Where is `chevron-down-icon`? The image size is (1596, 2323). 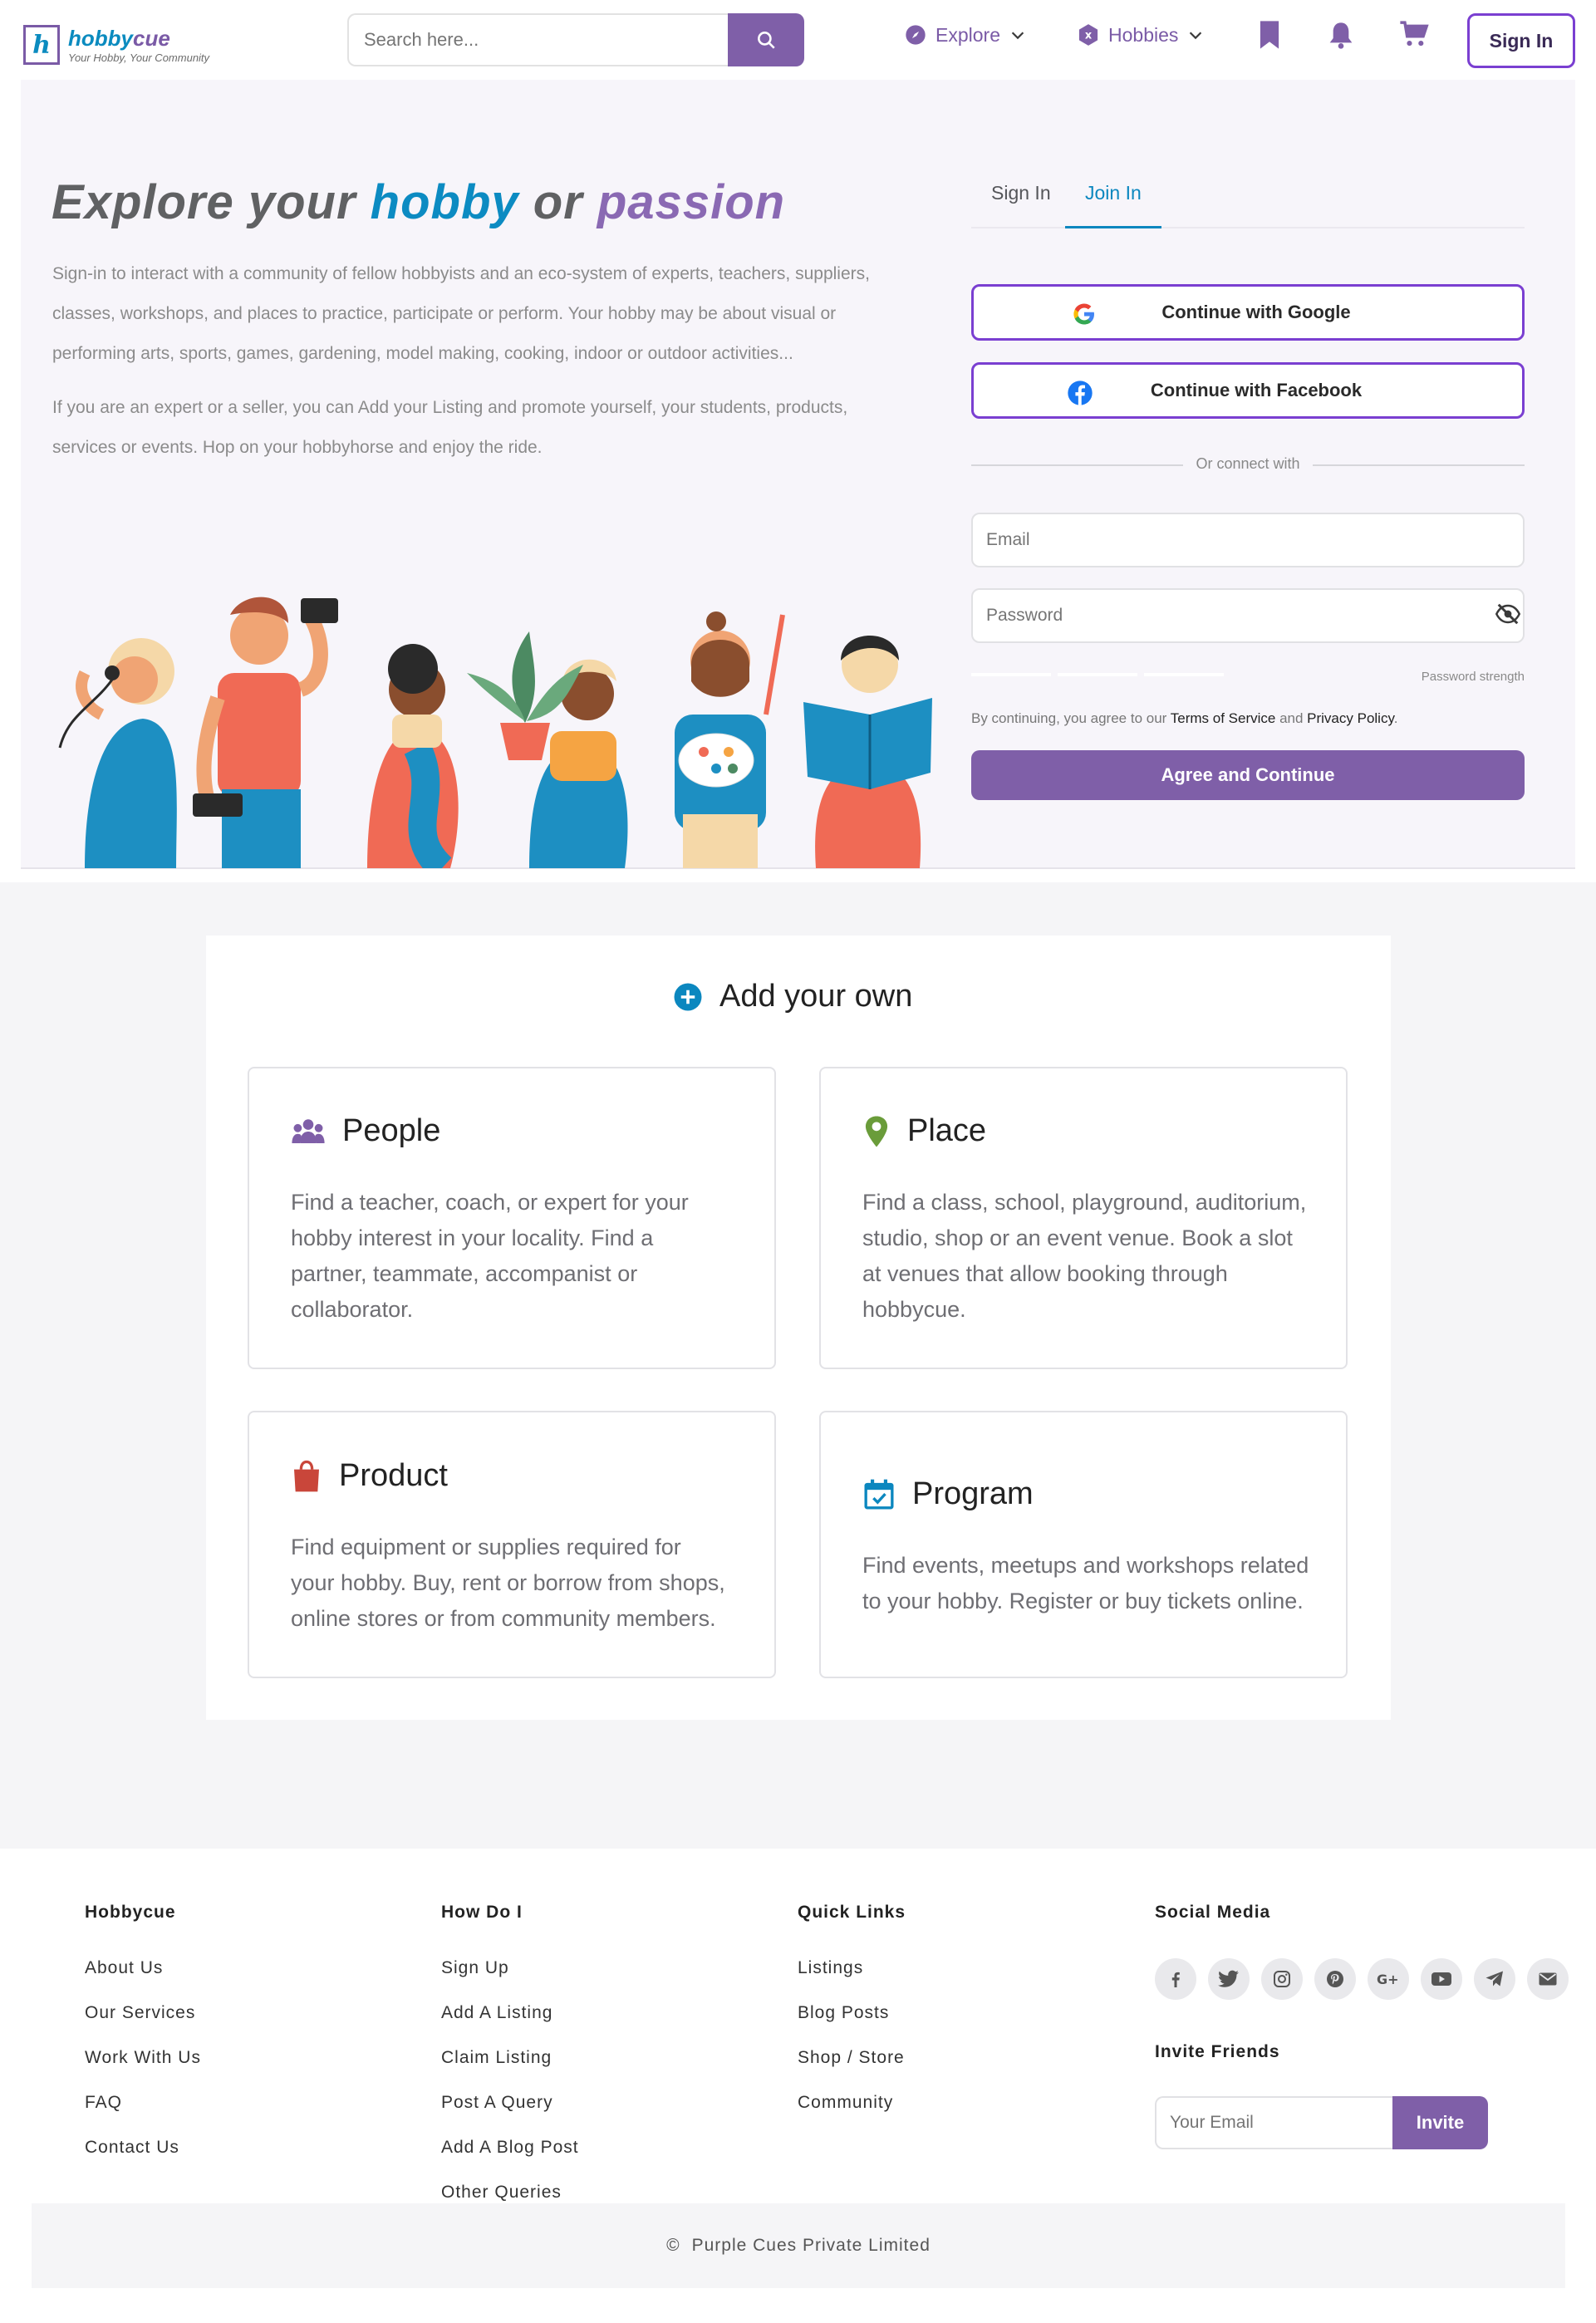
chevron-down-icon is located at coordinates (1196, 36).